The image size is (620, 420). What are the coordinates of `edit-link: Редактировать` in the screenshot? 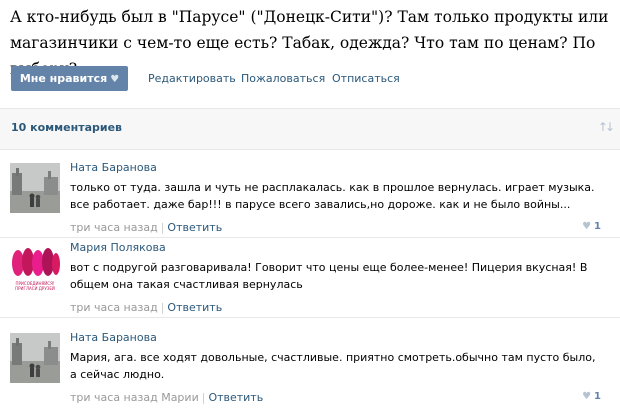 It's located at (192, 78).